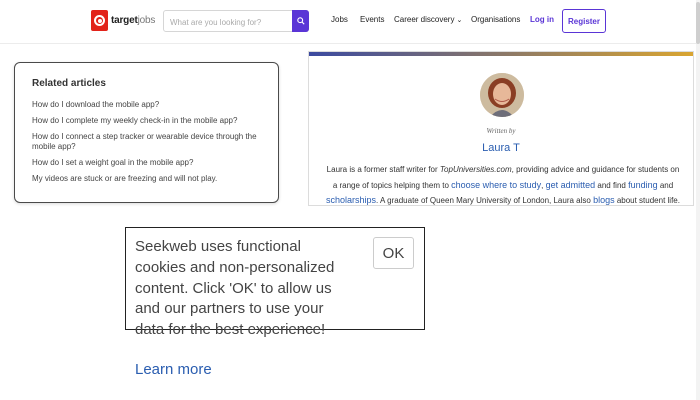 The image size is (700, 400). Describe the element at coordinates (542, 19) in the screenshot. I see `login-link: Log in` at that location.